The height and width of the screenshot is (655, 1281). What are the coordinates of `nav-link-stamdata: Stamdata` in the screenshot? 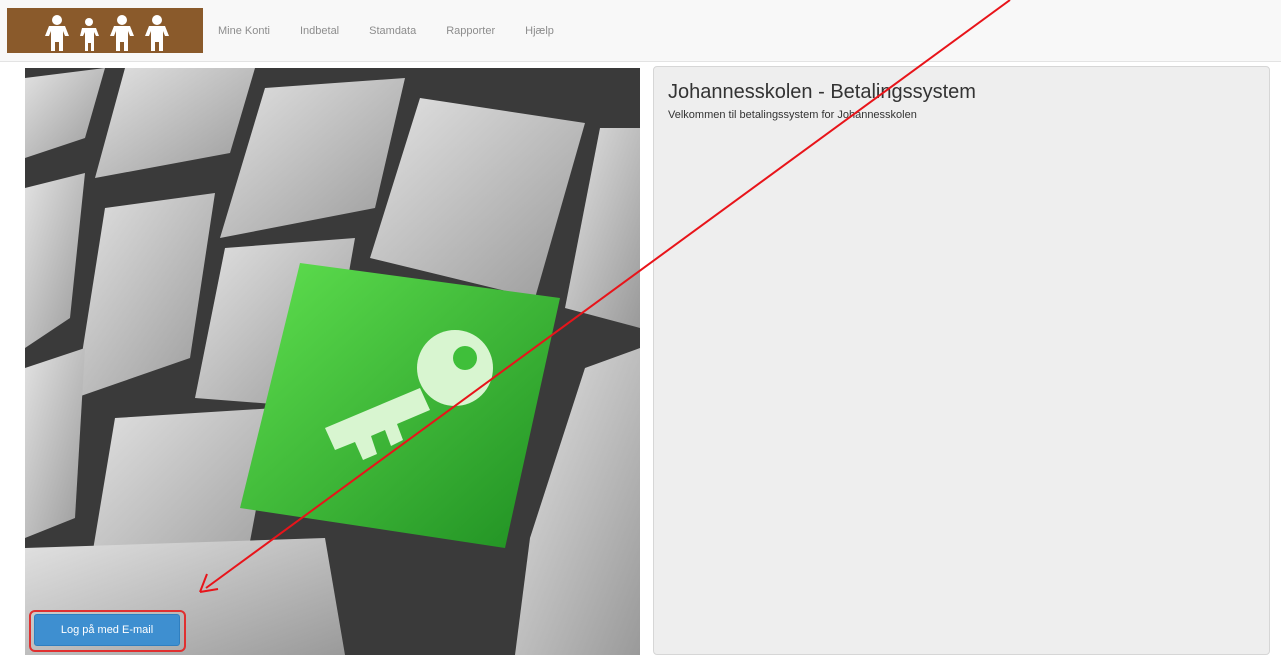 It's located at (392, 31).